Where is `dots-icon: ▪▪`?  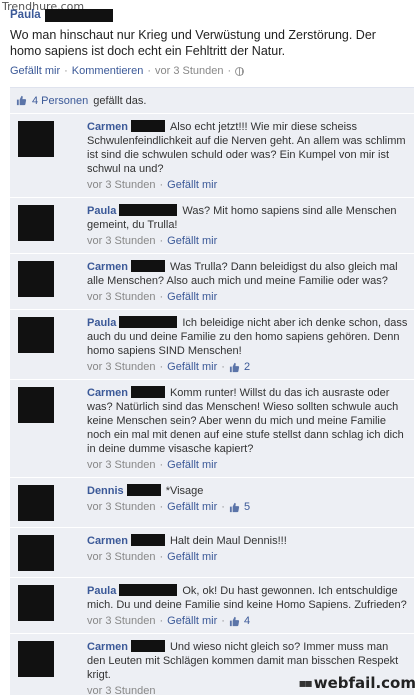 dots-icon: ▪▪ is located at coordinates (305, 683).